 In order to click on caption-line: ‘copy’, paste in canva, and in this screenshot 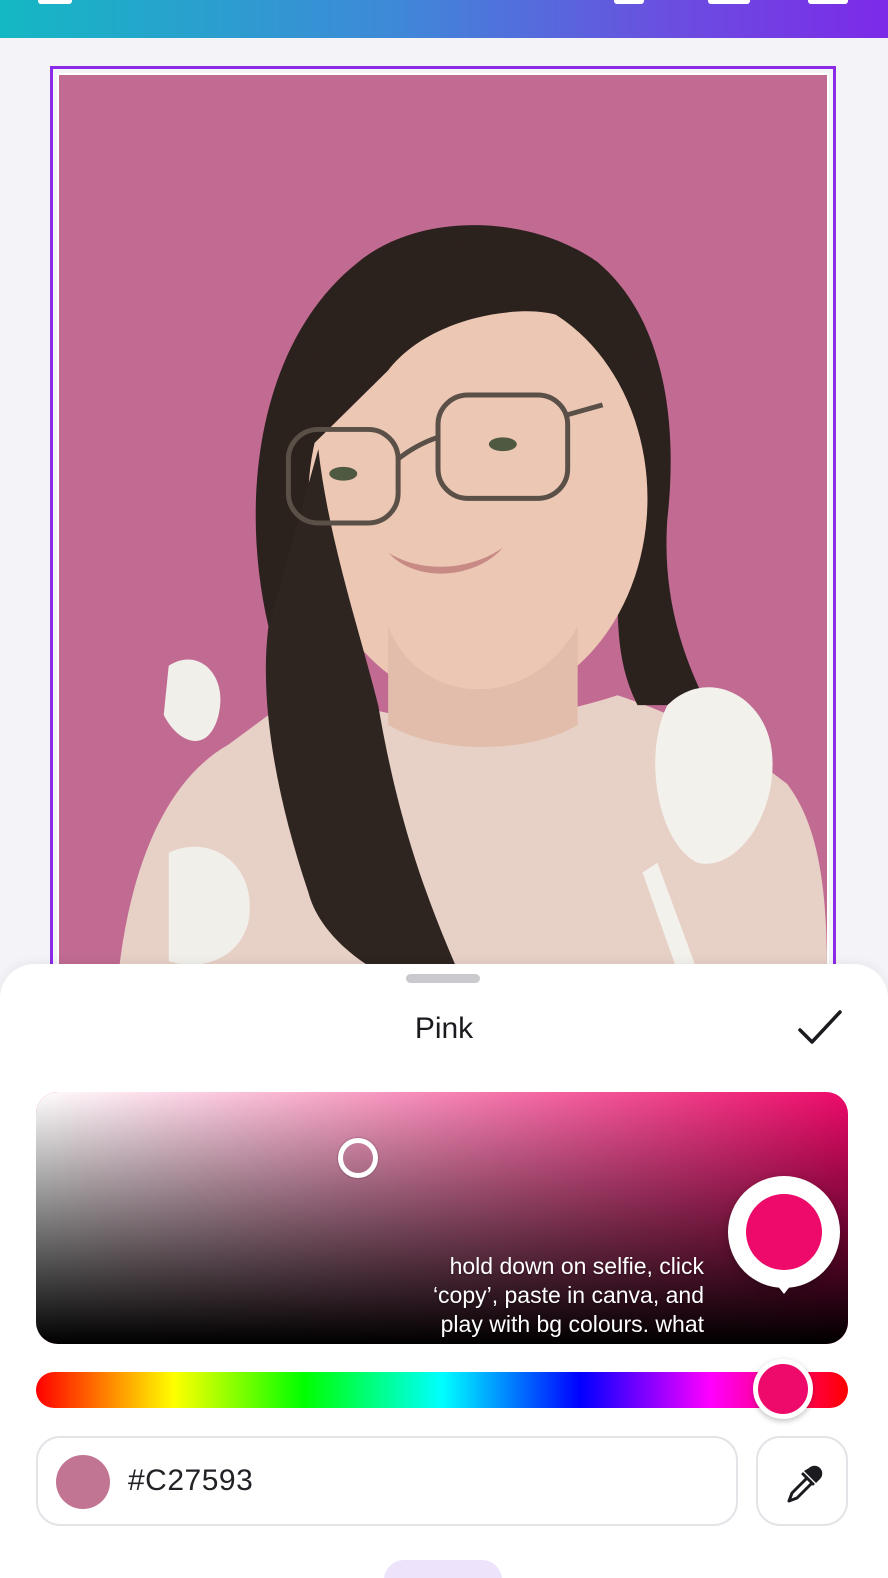, I will do `click(568, 1295)`.